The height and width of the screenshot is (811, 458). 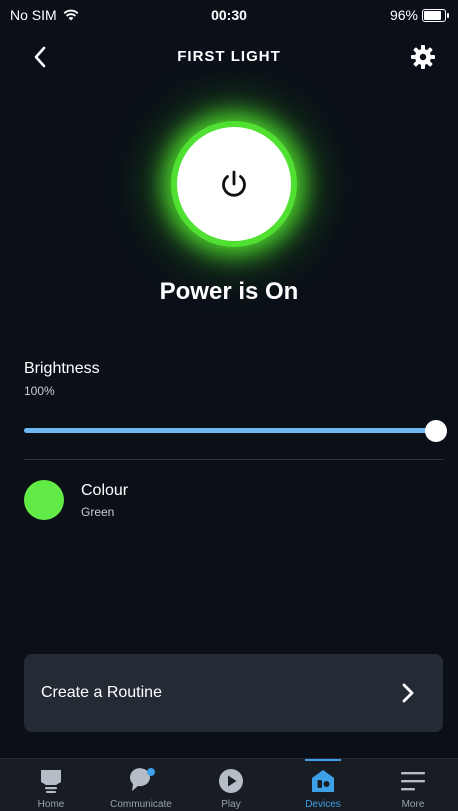 I want to click on tab-home: Home, so click(x=51, y=785).